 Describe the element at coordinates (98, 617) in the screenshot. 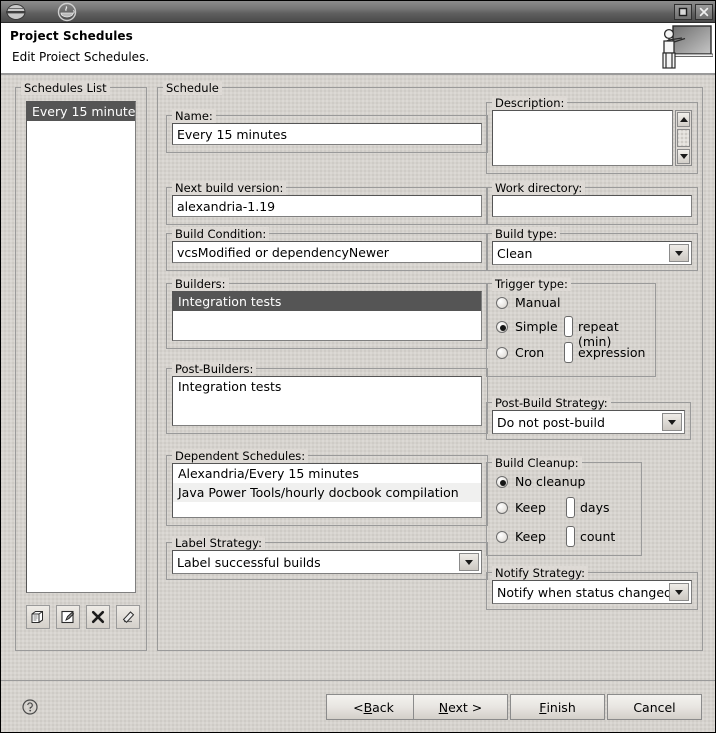

I see `delete-schedule-button` at that location.